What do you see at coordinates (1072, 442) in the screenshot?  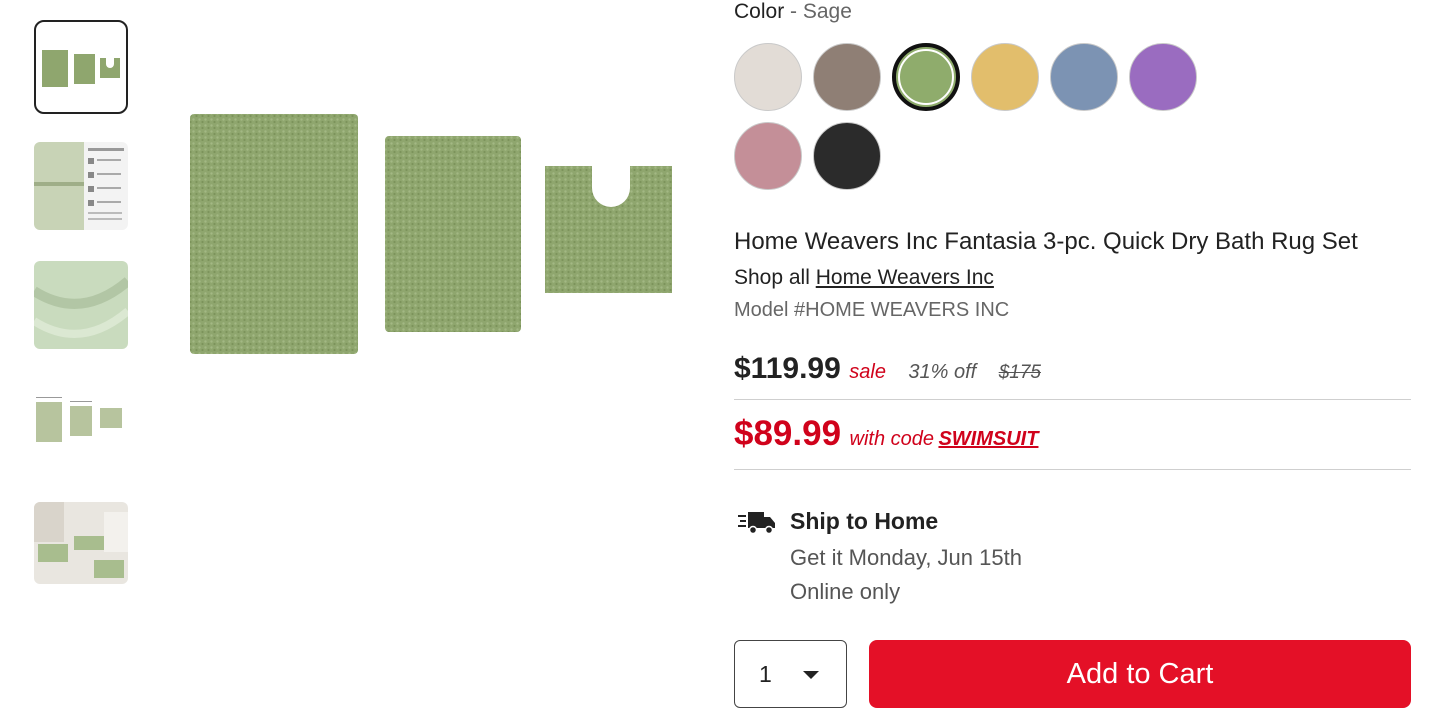 I see `promo-row: $89.99 with code SWIMSUIT` at bounding box center [1072, 442].